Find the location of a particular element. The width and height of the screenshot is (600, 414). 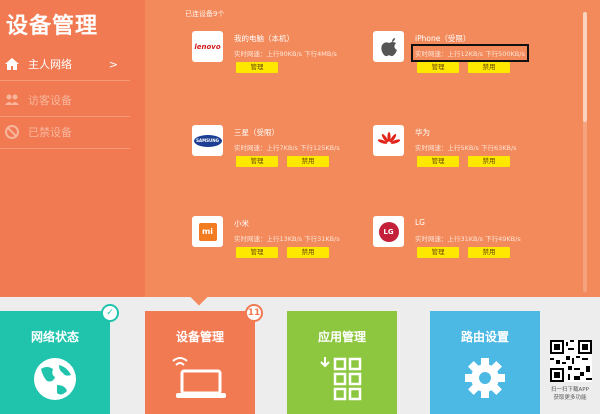

device-name: 我的电脑（本机） is located at coordinates (264, 38).